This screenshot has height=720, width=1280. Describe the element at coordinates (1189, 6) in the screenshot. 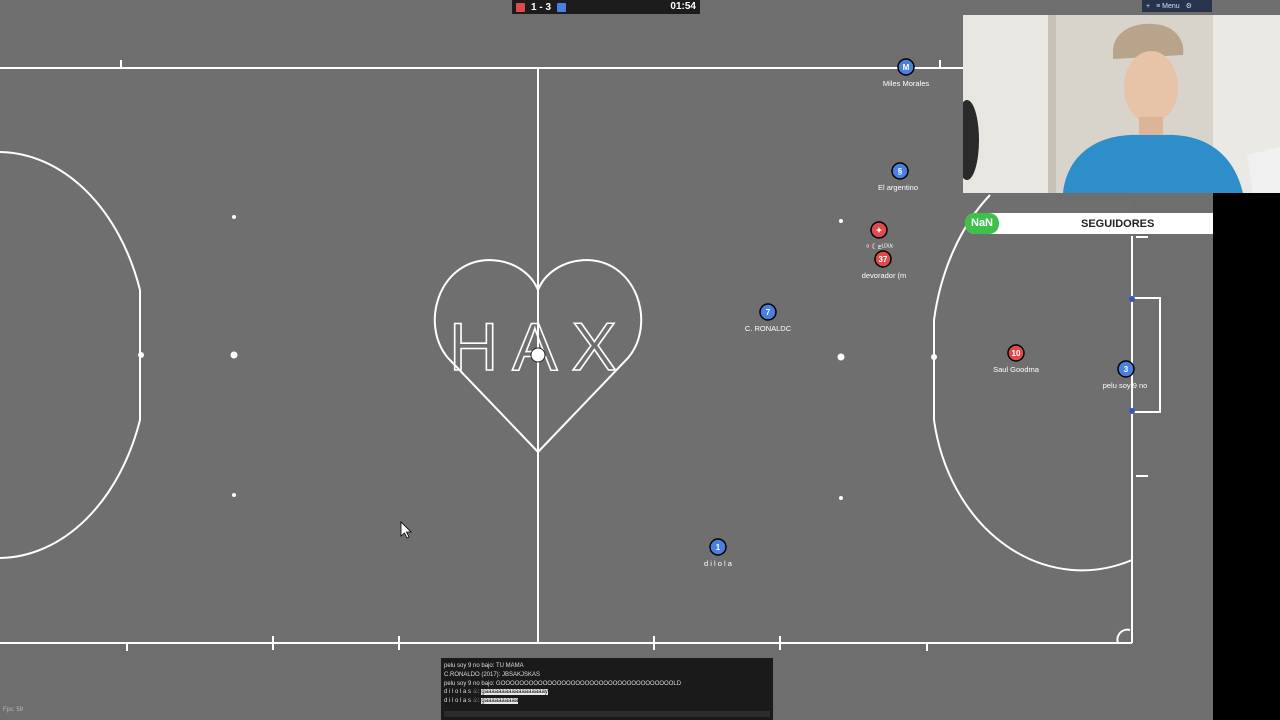

I see `settings-gear-icon: ⚙` at that location.